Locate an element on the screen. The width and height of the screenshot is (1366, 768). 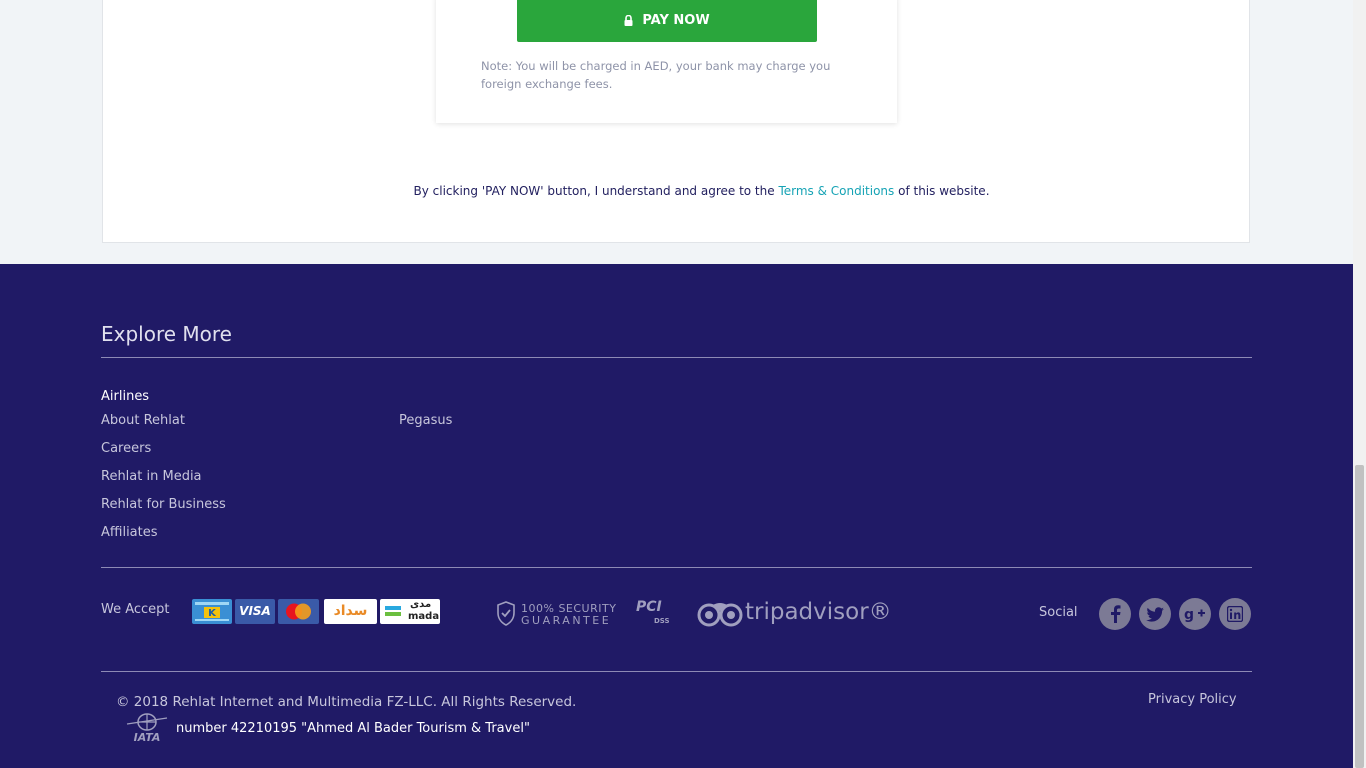
iata-logo-text: IATA is located at coordinates (147, 736).